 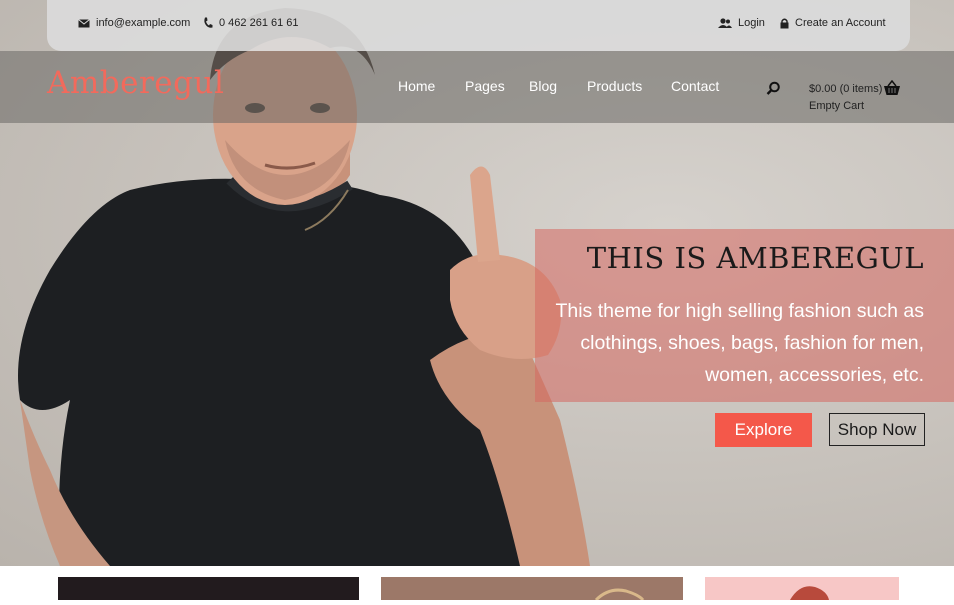 I want to click on contact-phone: 0 462 261 61 61, so click(x=251, y=23).